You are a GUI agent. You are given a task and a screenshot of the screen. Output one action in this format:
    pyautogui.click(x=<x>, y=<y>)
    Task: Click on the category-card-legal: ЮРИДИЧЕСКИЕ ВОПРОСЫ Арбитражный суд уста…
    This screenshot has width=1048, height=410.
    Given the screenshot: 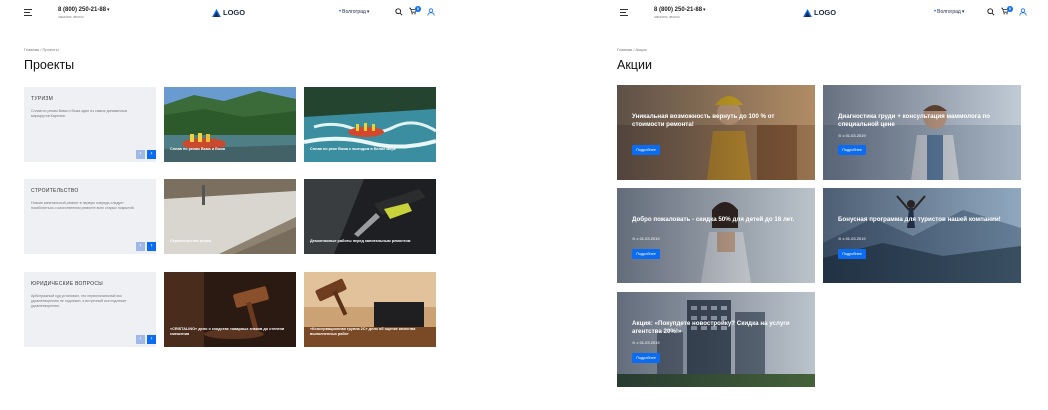 What is the action you would take?
    pyautogui.click(x=90, y=309)
    